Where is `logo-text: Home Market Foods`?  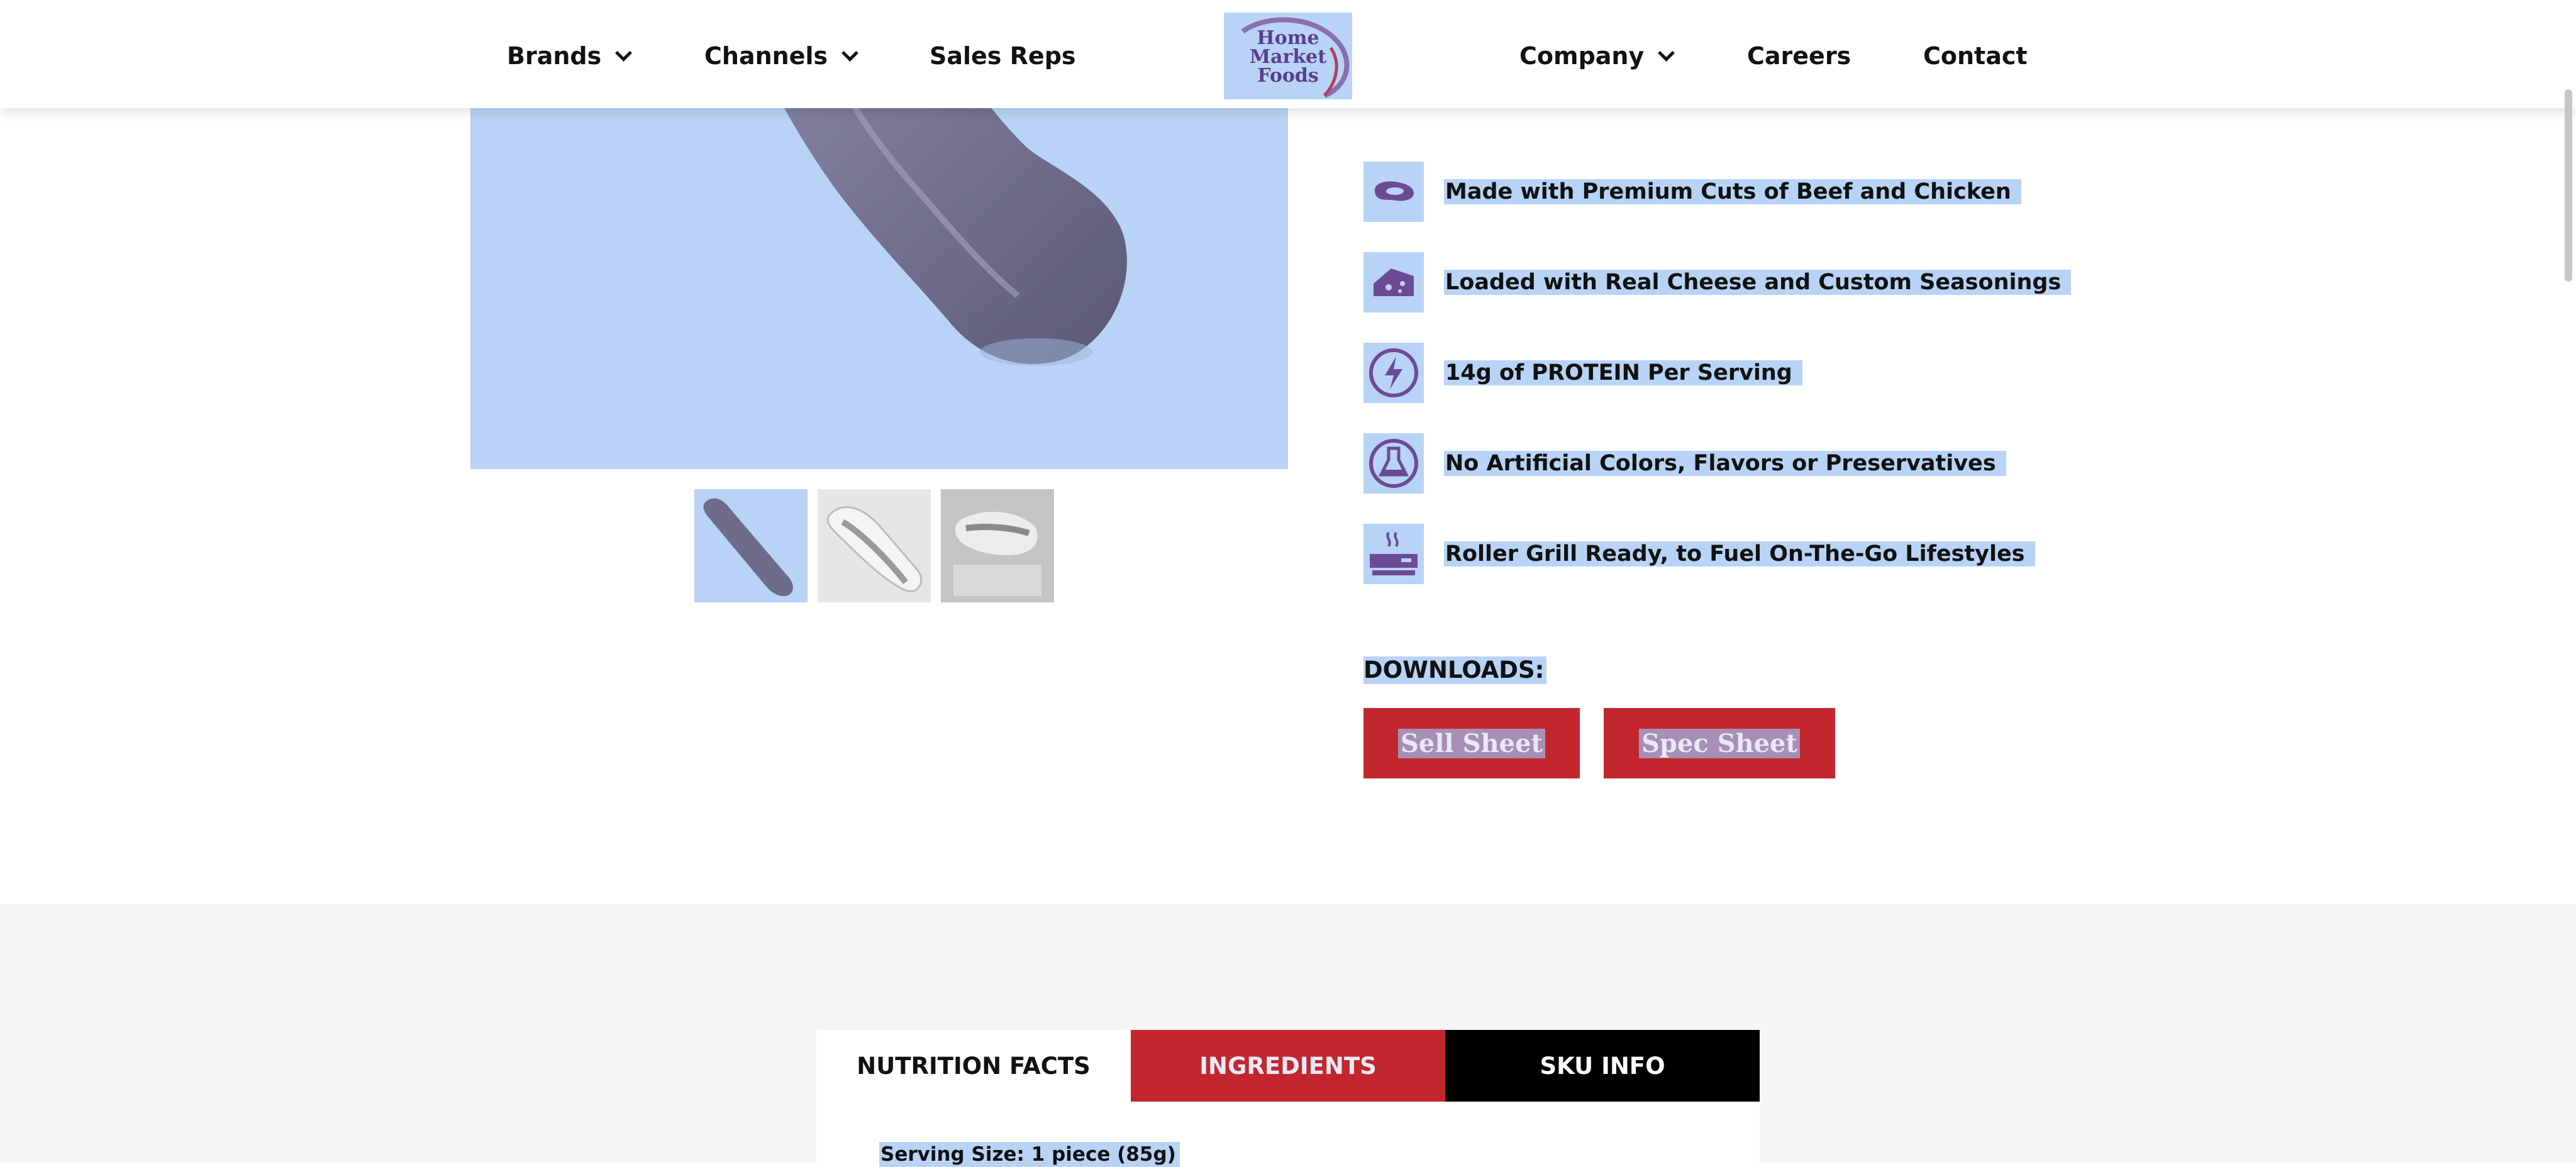 logo-text: Home Market Foods is located at coordinates (1288, 57).